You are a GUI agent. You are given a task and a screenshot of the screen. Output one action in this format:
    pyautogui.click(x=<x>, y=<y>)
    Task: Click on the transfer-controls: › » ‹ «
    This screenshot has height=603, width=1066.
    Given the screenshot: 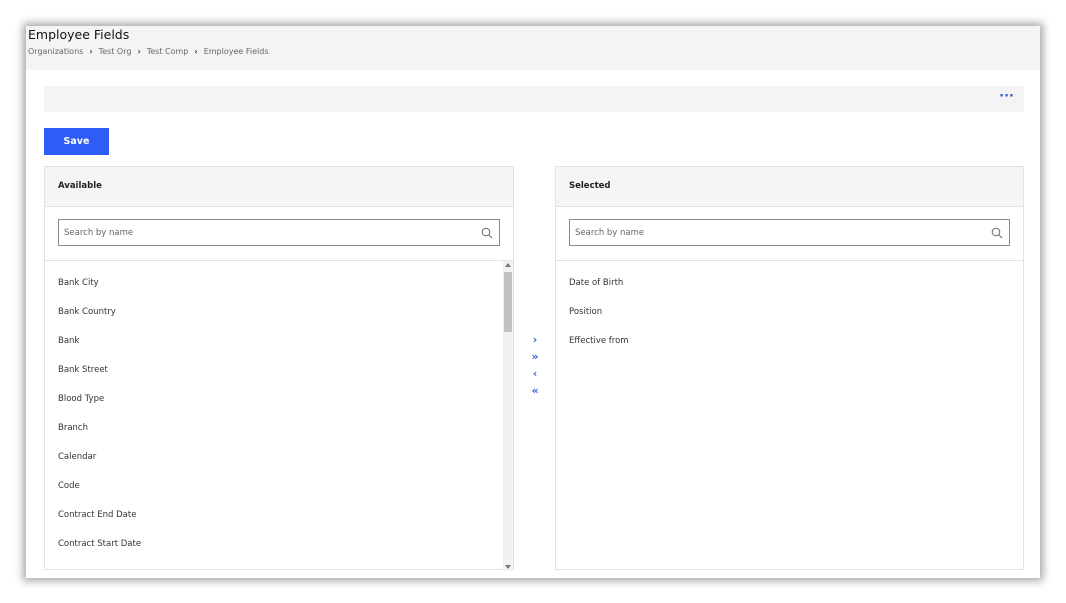 What is the action you would take?
    pyautogui.click(x=535, y=365)
    